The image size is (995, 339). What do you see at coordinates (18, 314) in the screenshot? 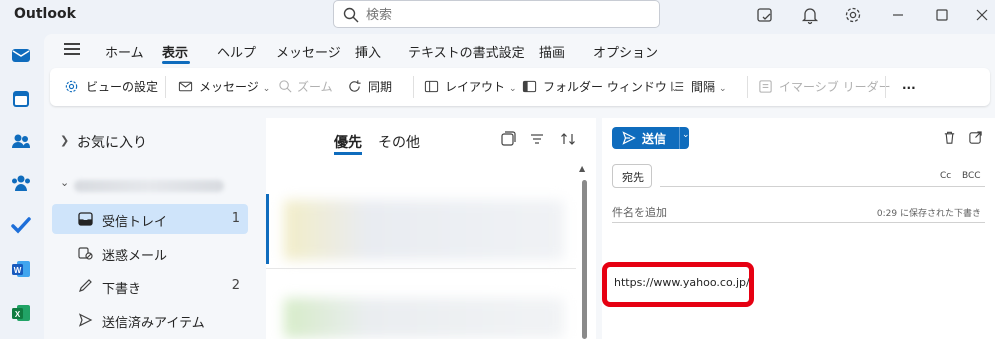
I see `svg-text: X` at bounding box center [18, 314].